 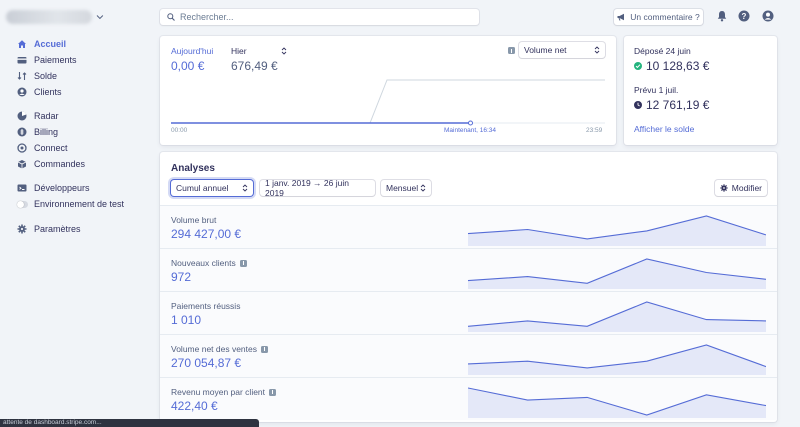 What do you see at coordinates (50, 44) in the screenshot?
I see `sidebar-item-label: Accueil` at bounding box center [50, 44].